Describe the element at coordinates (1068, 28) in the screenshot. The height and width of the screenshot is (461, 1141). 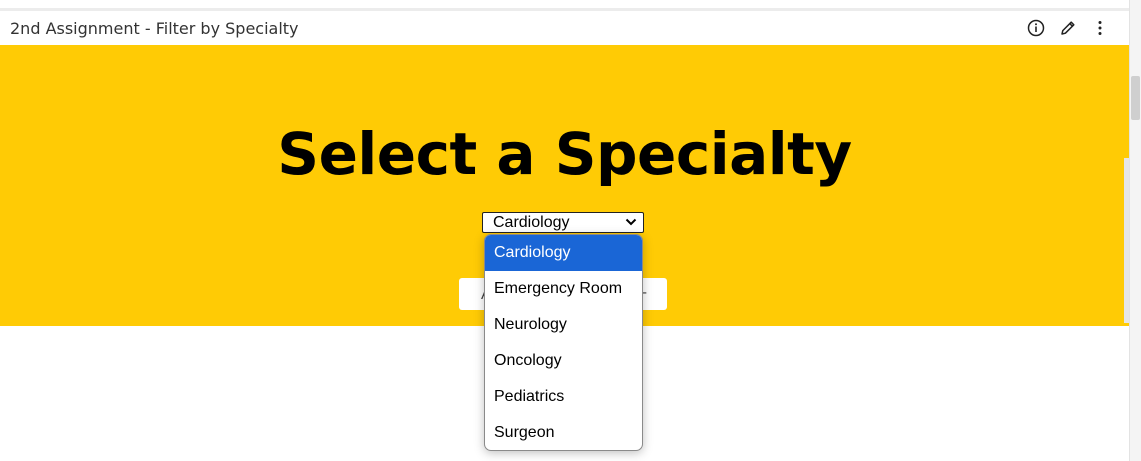
I see `edit-pencil-icon` at that location.